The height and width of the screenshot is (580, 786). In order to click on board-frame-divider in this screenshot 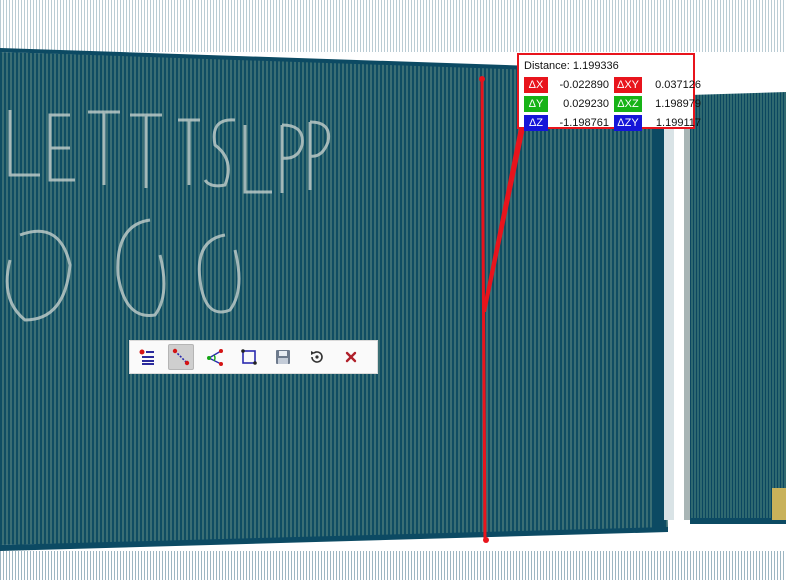, I will do `click(658, 301)`.